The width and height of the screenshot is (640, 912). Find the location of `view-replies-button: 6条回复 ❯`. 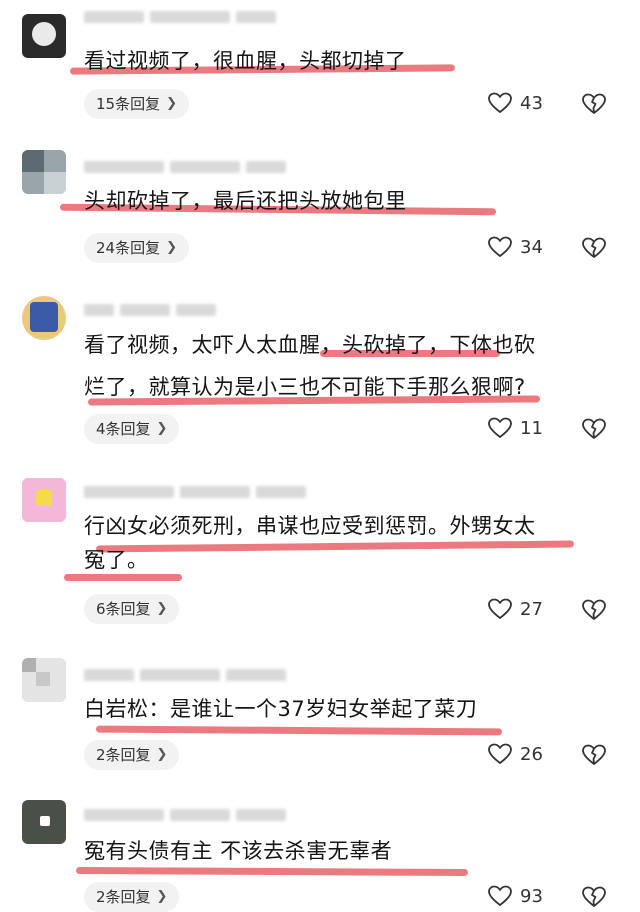

view-replies-button: 6条回复 ❯ is located at coordinates (132, 609).